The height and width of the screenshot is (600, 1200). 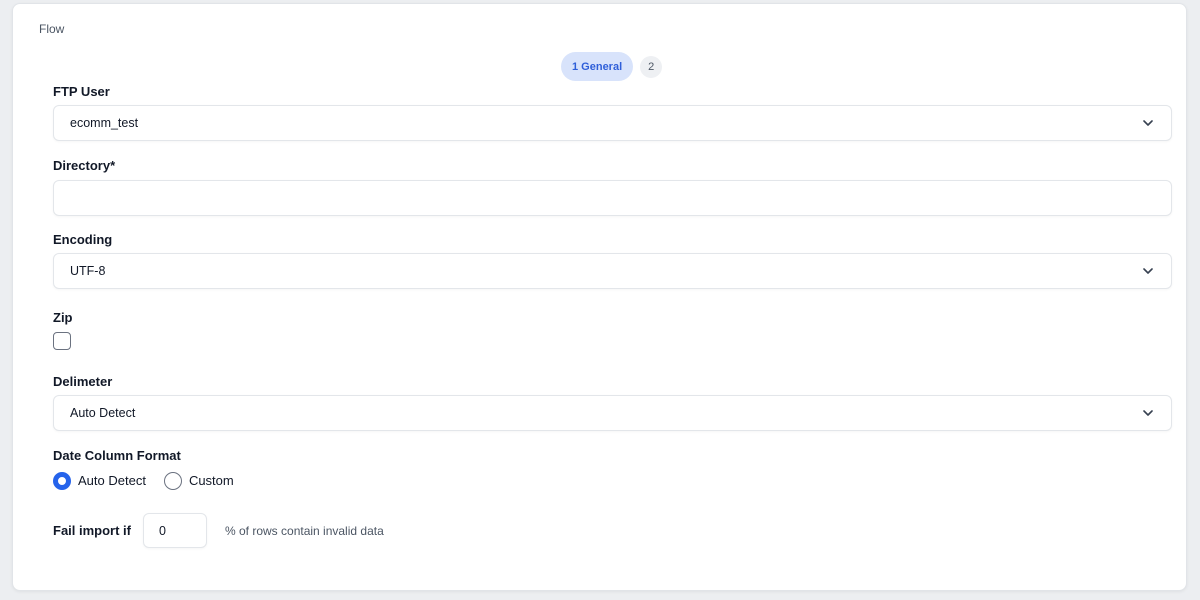 I want to click on radio-custom-label: Custom, so click(x=211, y=480).